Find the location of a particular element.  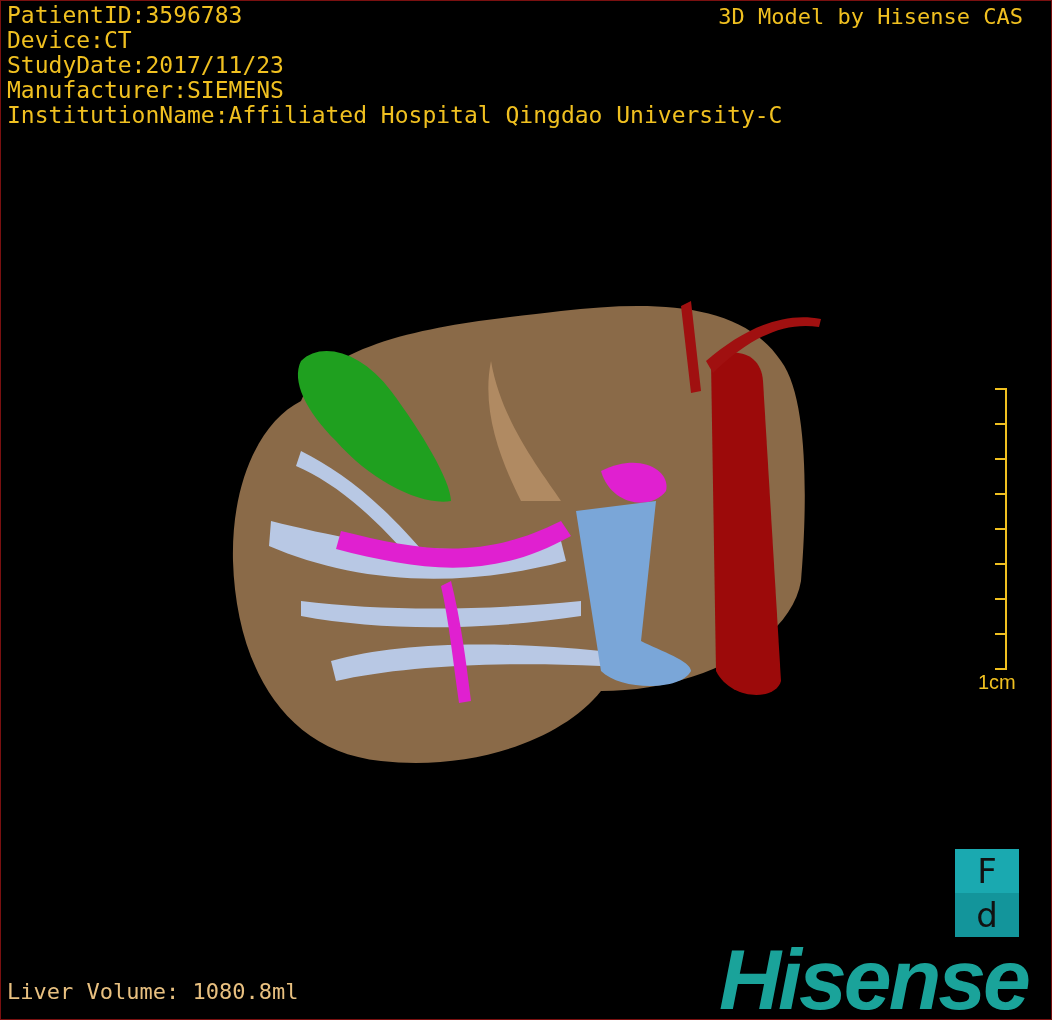

credit-text: 3D Model by Hisense CAS is located at coordinates (870, 16).